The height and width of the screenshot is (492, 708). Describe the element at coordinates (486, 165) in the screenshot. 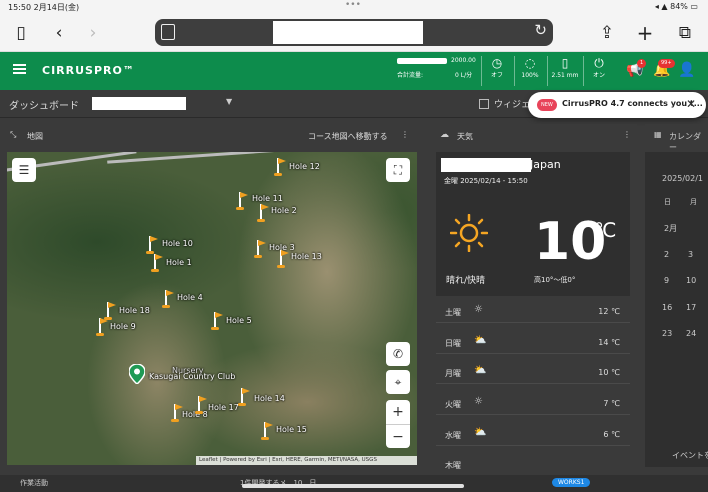

I see `location-redacted` at that location.